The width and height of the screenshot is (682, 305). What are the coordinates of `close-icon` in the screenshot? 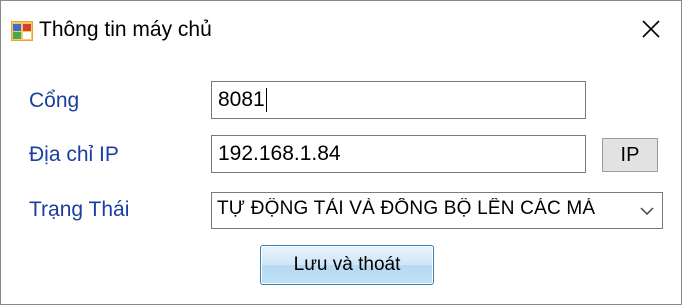 It's located at (651, 31).